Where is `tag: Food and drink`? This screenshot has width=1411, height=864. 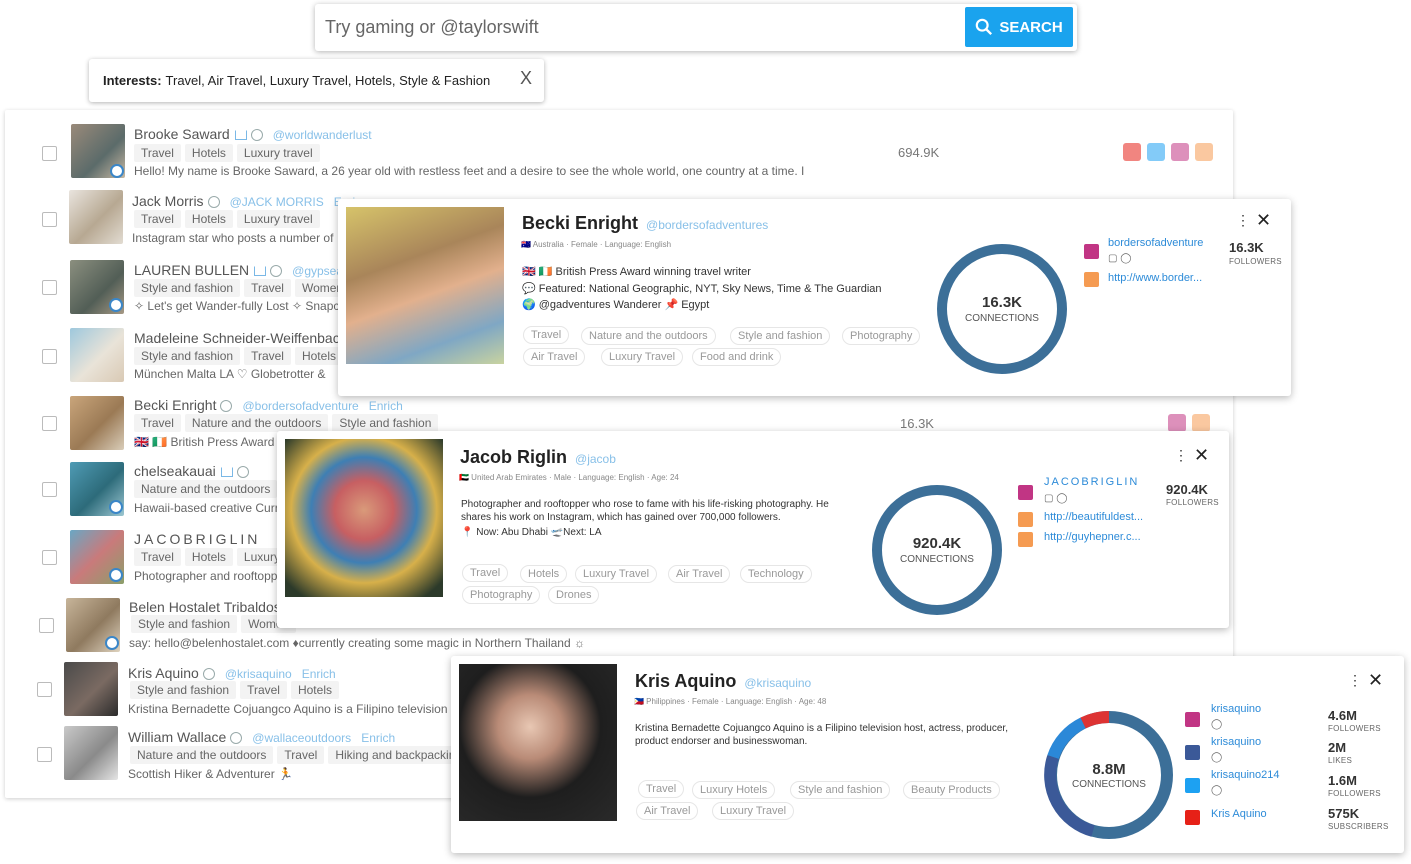
tag: Food and drink is located at coordinates (737, 357).